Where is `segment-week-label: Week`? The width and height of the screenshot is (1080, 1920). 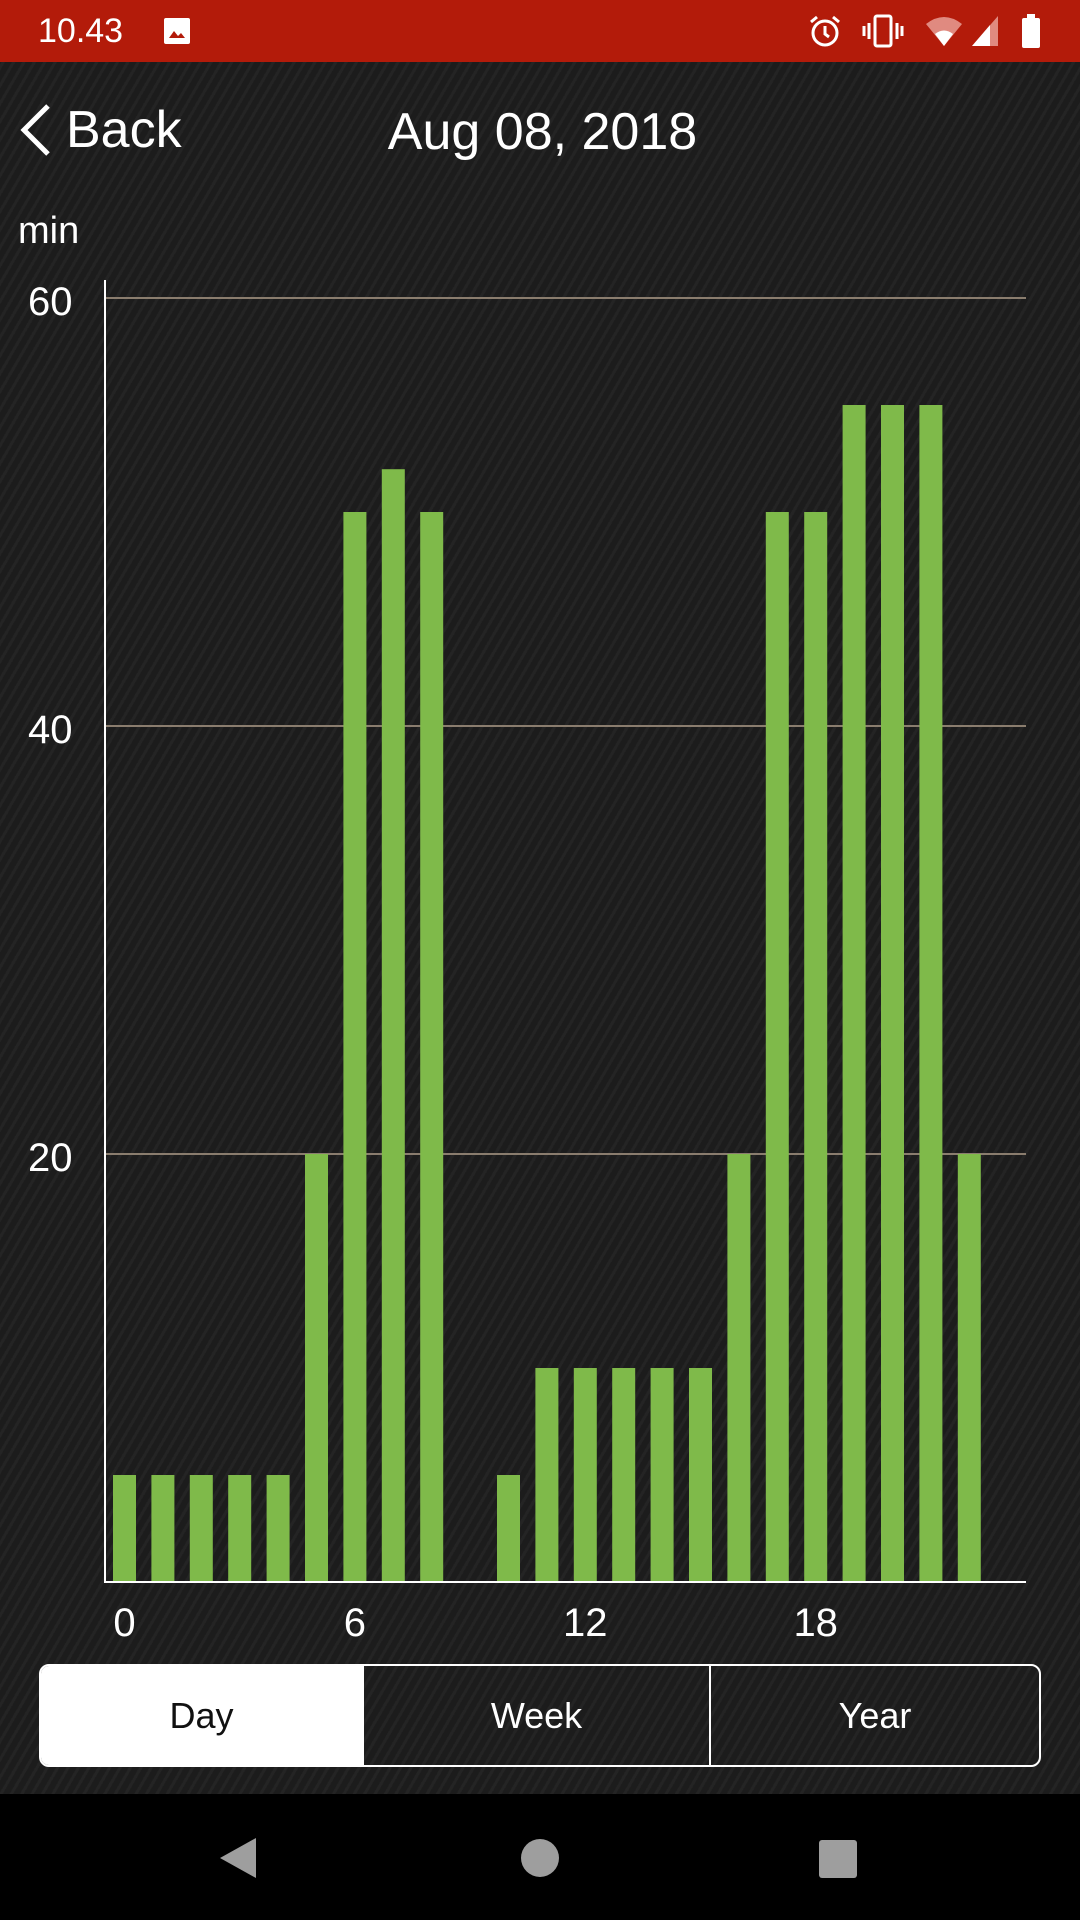
segment-week-label: Week is located at coordinates (536, 1715).